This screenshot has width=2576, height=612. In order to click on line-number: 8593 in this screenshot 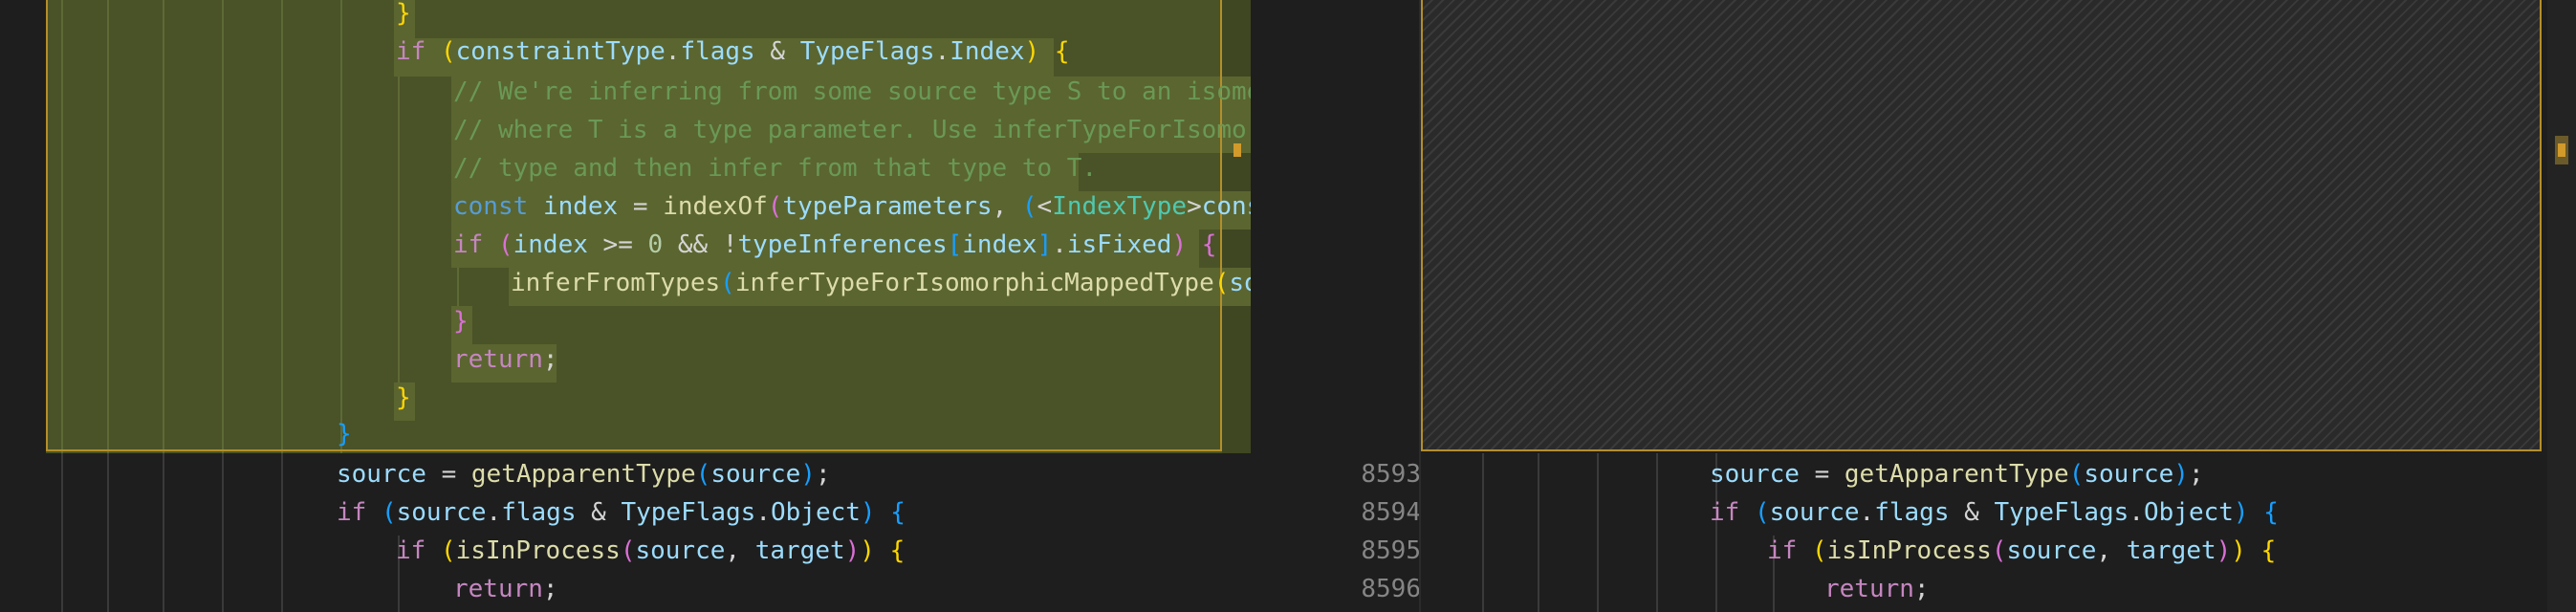, I will do `click(1391, 475)`.